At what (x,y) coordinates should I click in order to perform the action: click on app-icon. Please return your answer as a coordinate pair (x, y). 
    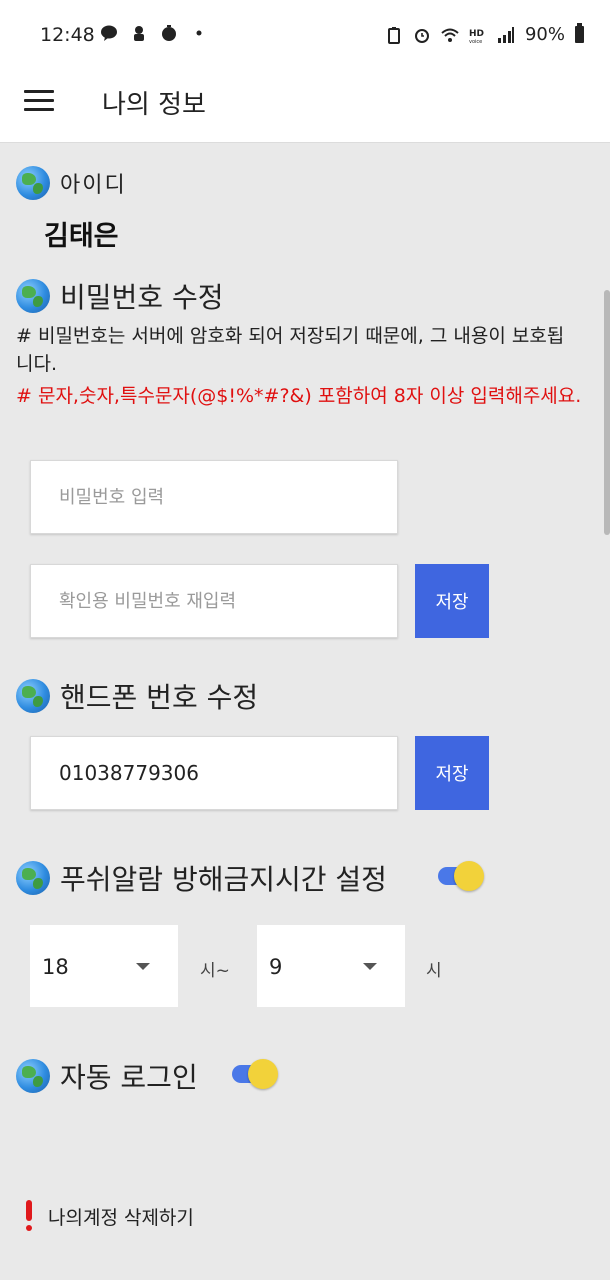
    Looking at the image, I should click on (139, 33).